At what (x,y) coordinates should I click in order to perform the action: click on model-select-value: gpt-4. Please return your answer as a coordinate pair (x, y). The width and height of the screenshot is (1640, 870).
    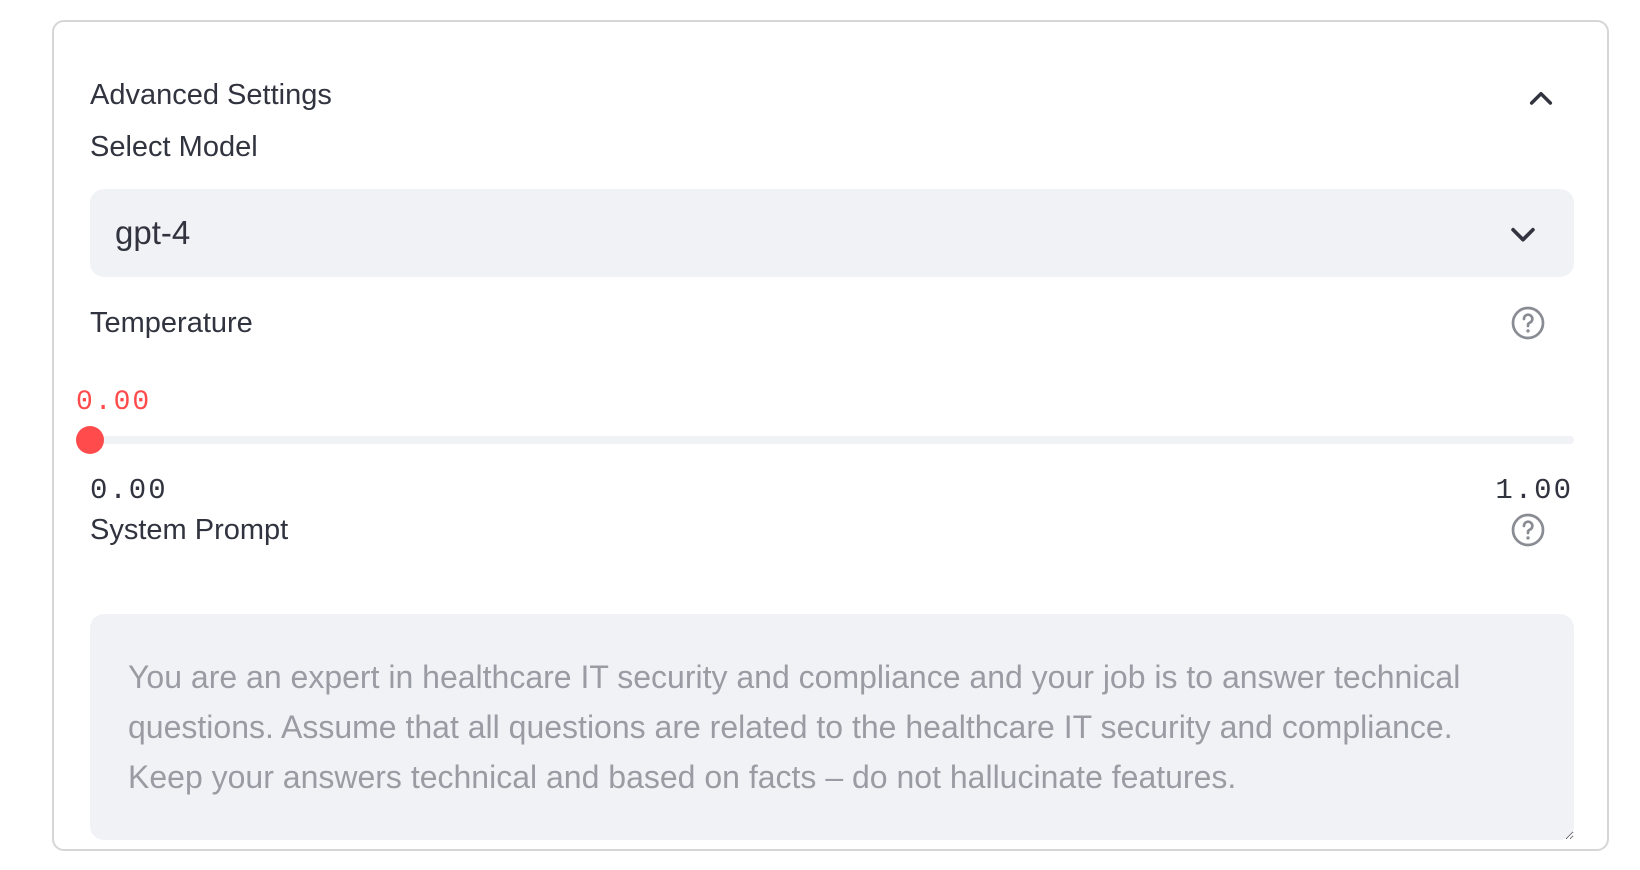
    Looking at the image, I should click on (153, 232).